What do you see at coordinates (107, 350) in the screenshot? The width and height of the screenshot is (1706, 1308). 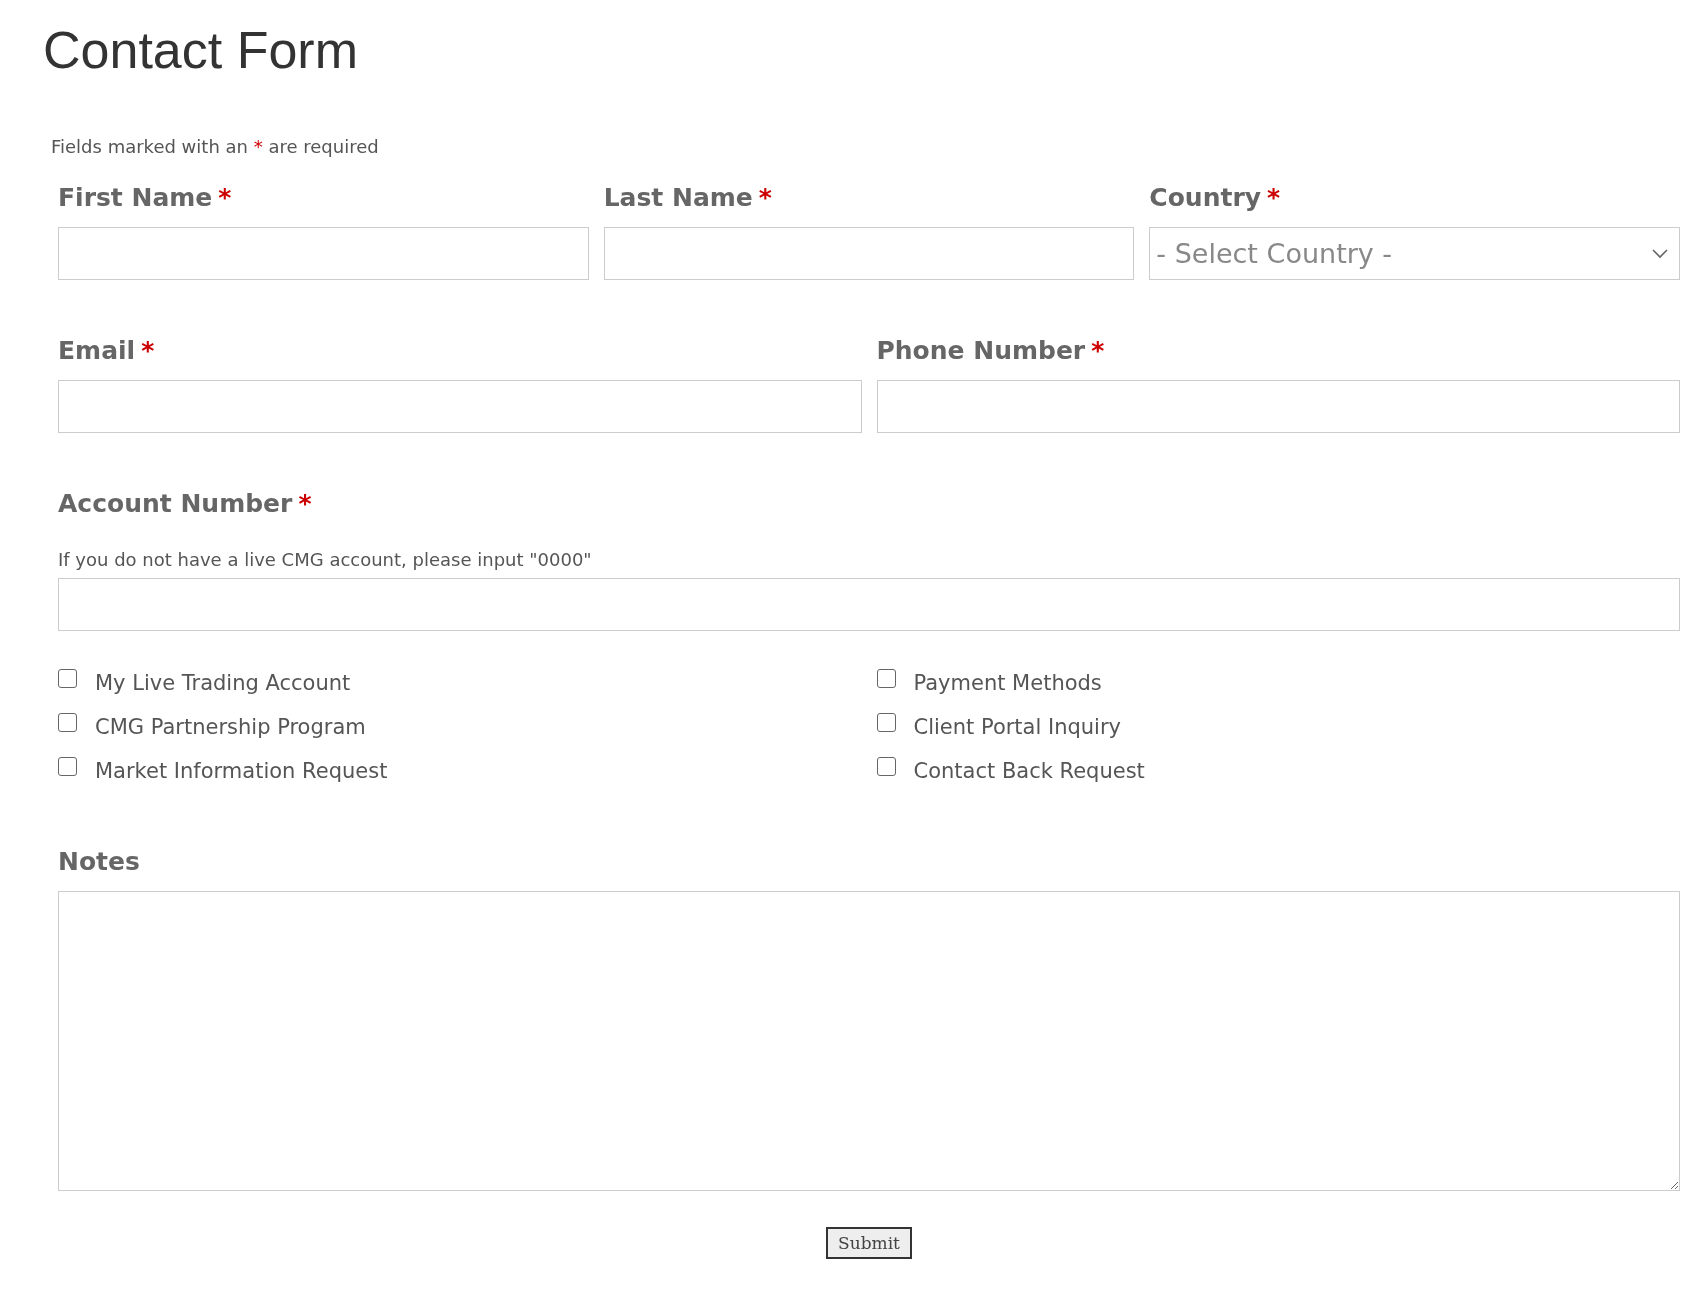 I see `field-label: Email *` at bounding box center [107, 350].